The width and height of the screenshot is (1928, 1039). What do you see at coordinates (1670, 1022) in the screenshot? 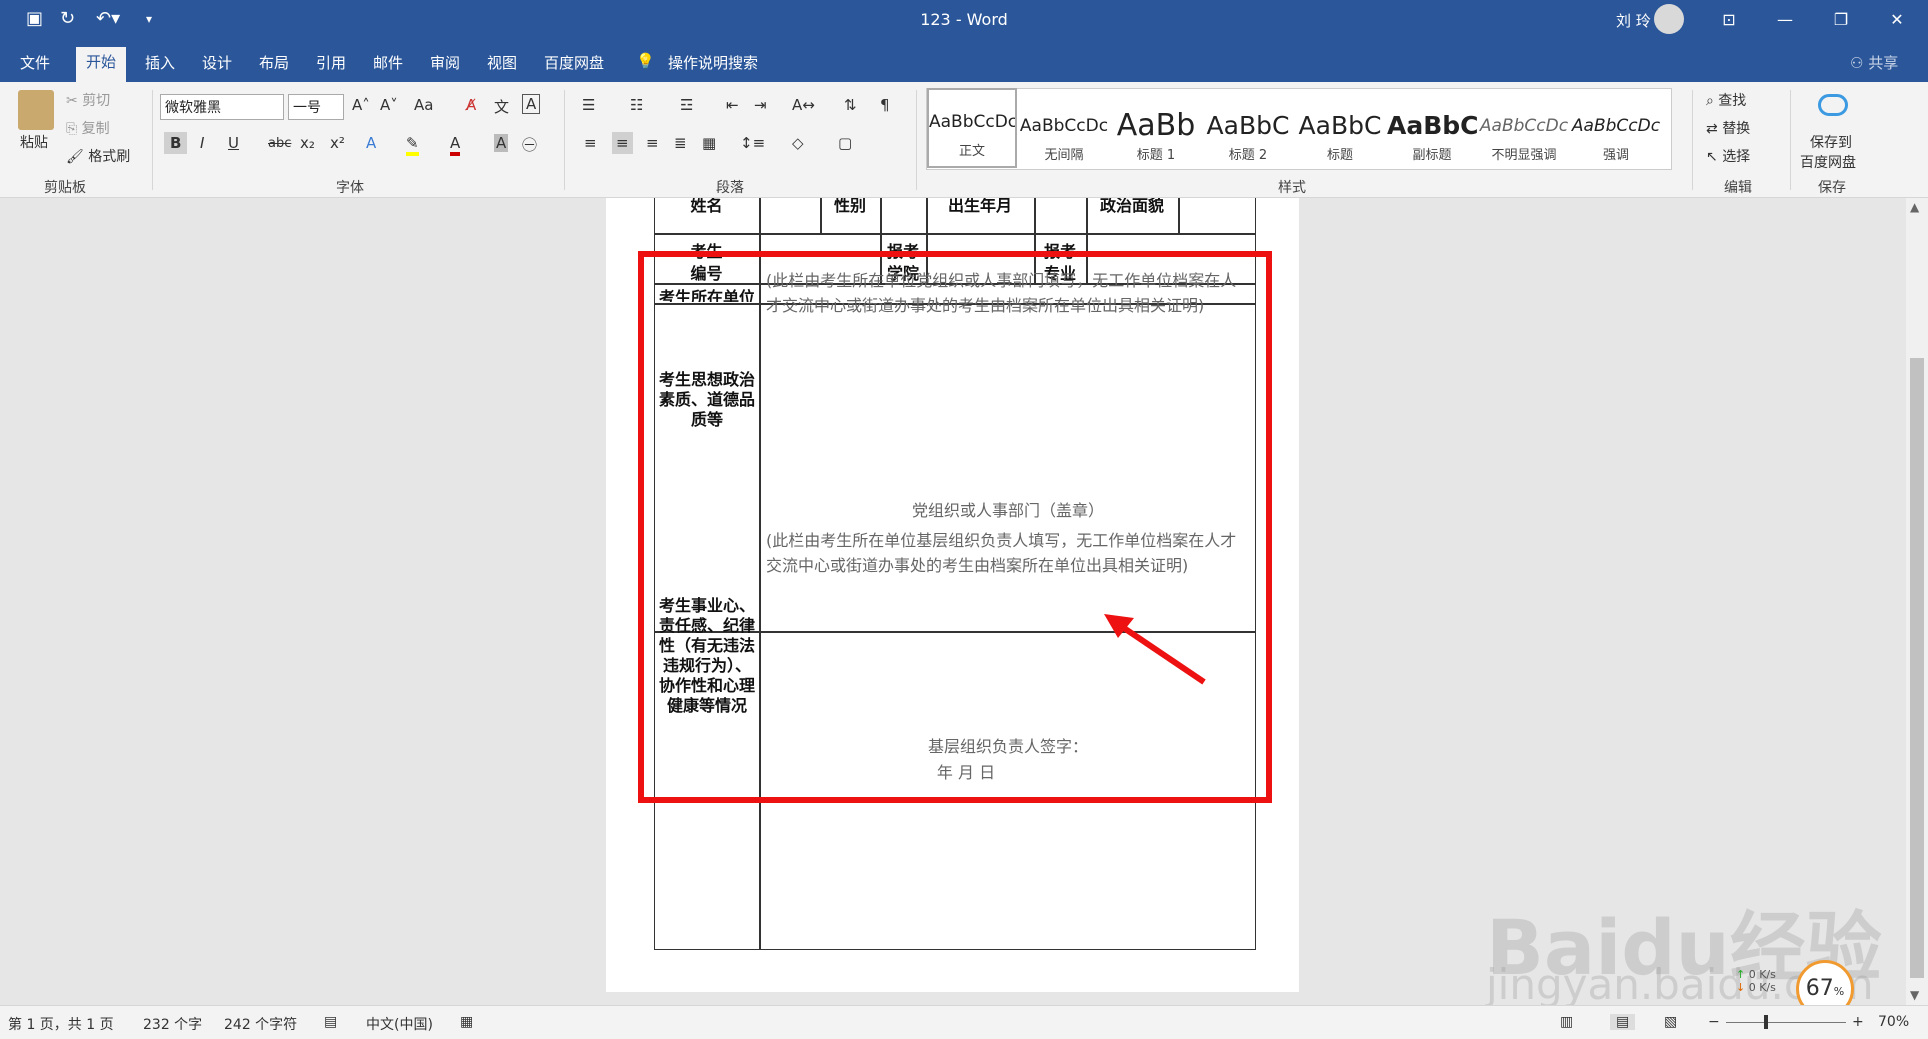
I see `web-layout-icon: ▧` at bounding box center [1670, 1022].